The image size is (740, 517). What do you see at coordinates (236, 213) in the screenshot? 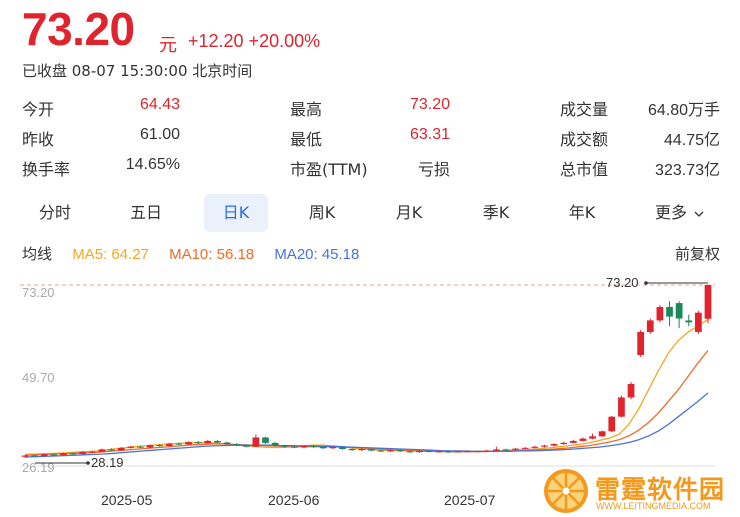
I see `tab-daily-k: 日K` at bounding box center [236, 213].